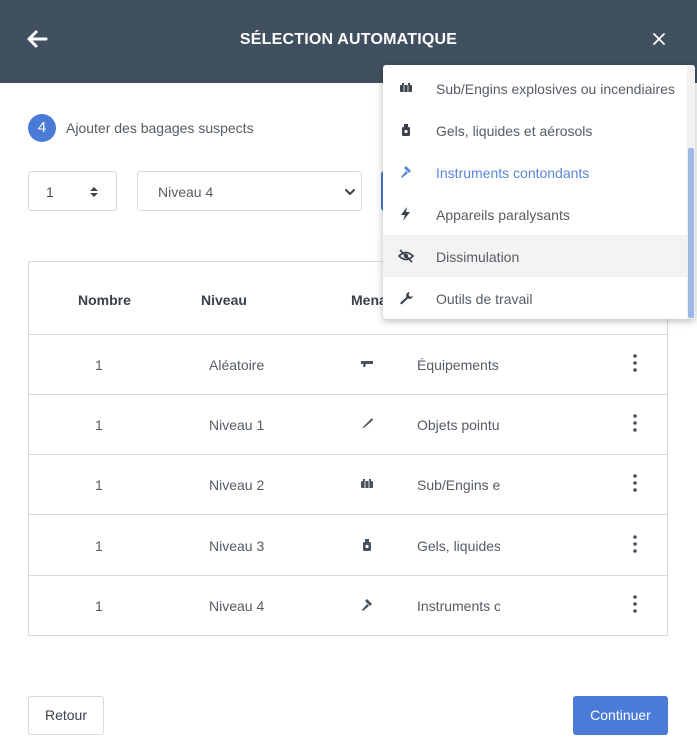 Image resolution: width=697 pixels, height=749 pixels. I want to click on step-number-badge: 4, so click(42, 128).